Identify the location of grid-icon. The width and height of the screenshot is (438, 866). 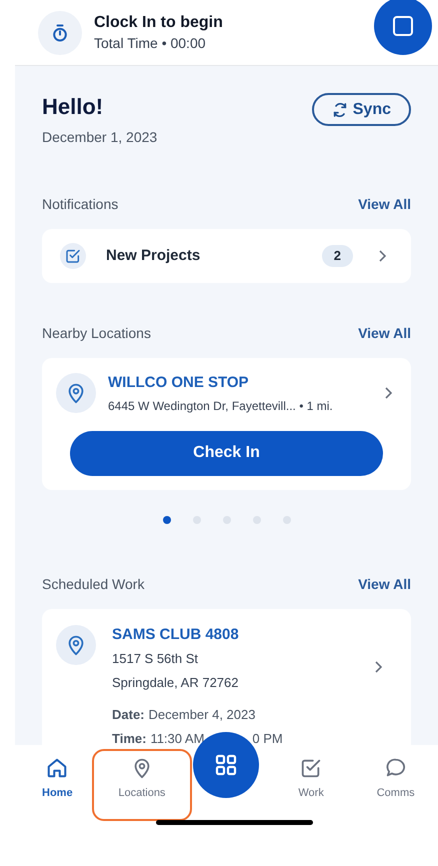
(226, 765).